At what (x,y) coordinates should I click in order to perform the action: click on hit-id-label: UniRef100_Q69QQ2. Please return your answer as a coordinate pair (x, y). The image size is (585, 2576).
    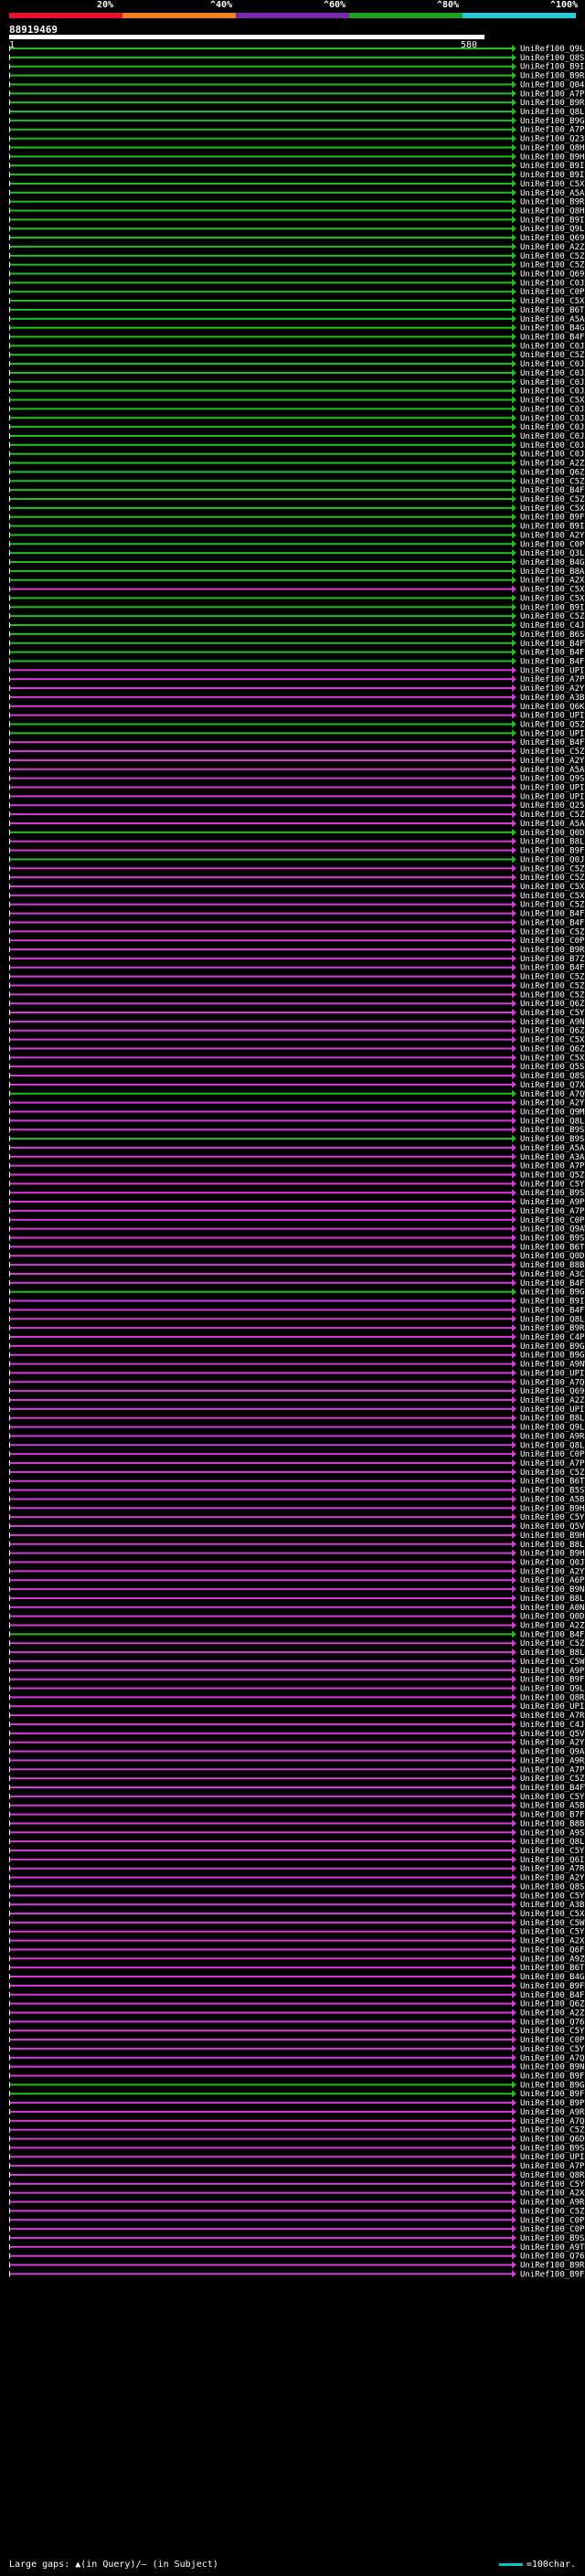
    Looking at the image, I should click on (552, 238).